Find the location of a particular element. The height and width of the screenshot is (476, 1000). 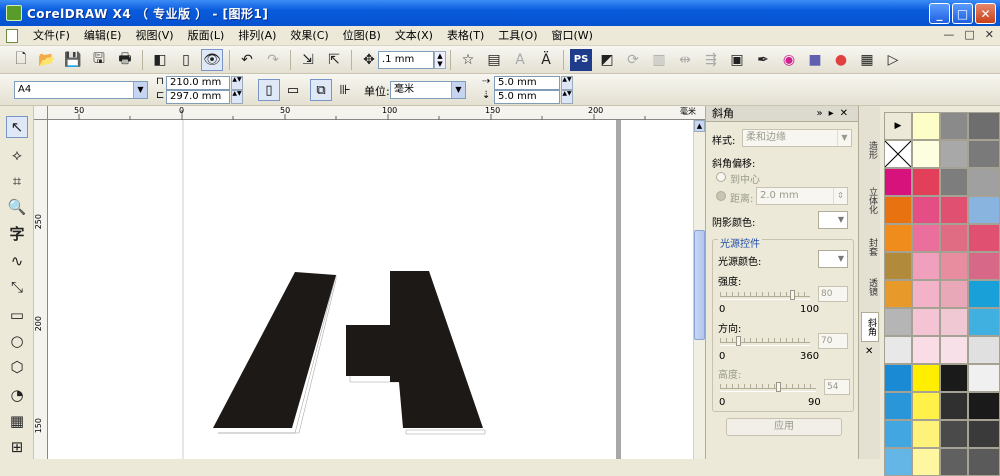

pdf-icon: ▦ is located at coordinates (867, 60).